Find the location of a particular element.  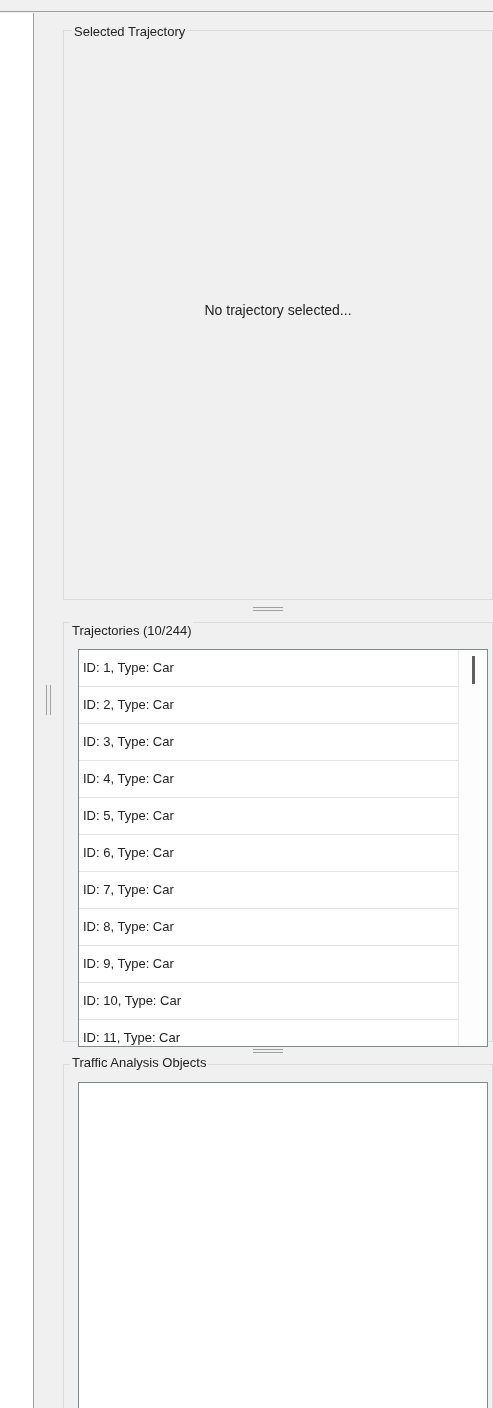

list-item: ID: 5, Type: Car is located at coordinates (128, 816).